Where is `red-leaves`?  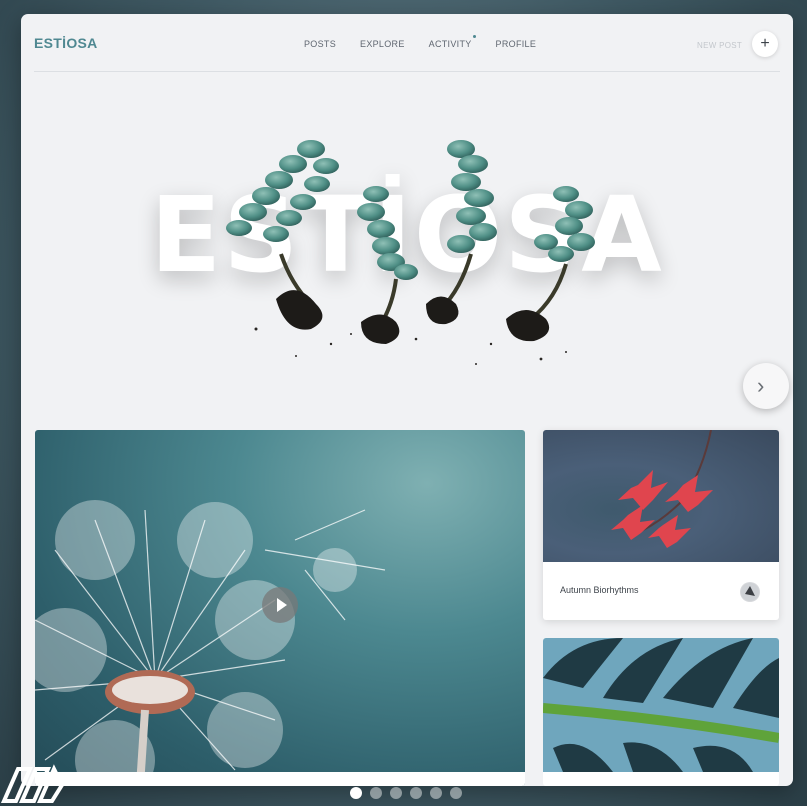 red-leaves is located at coordinates (662, 489).